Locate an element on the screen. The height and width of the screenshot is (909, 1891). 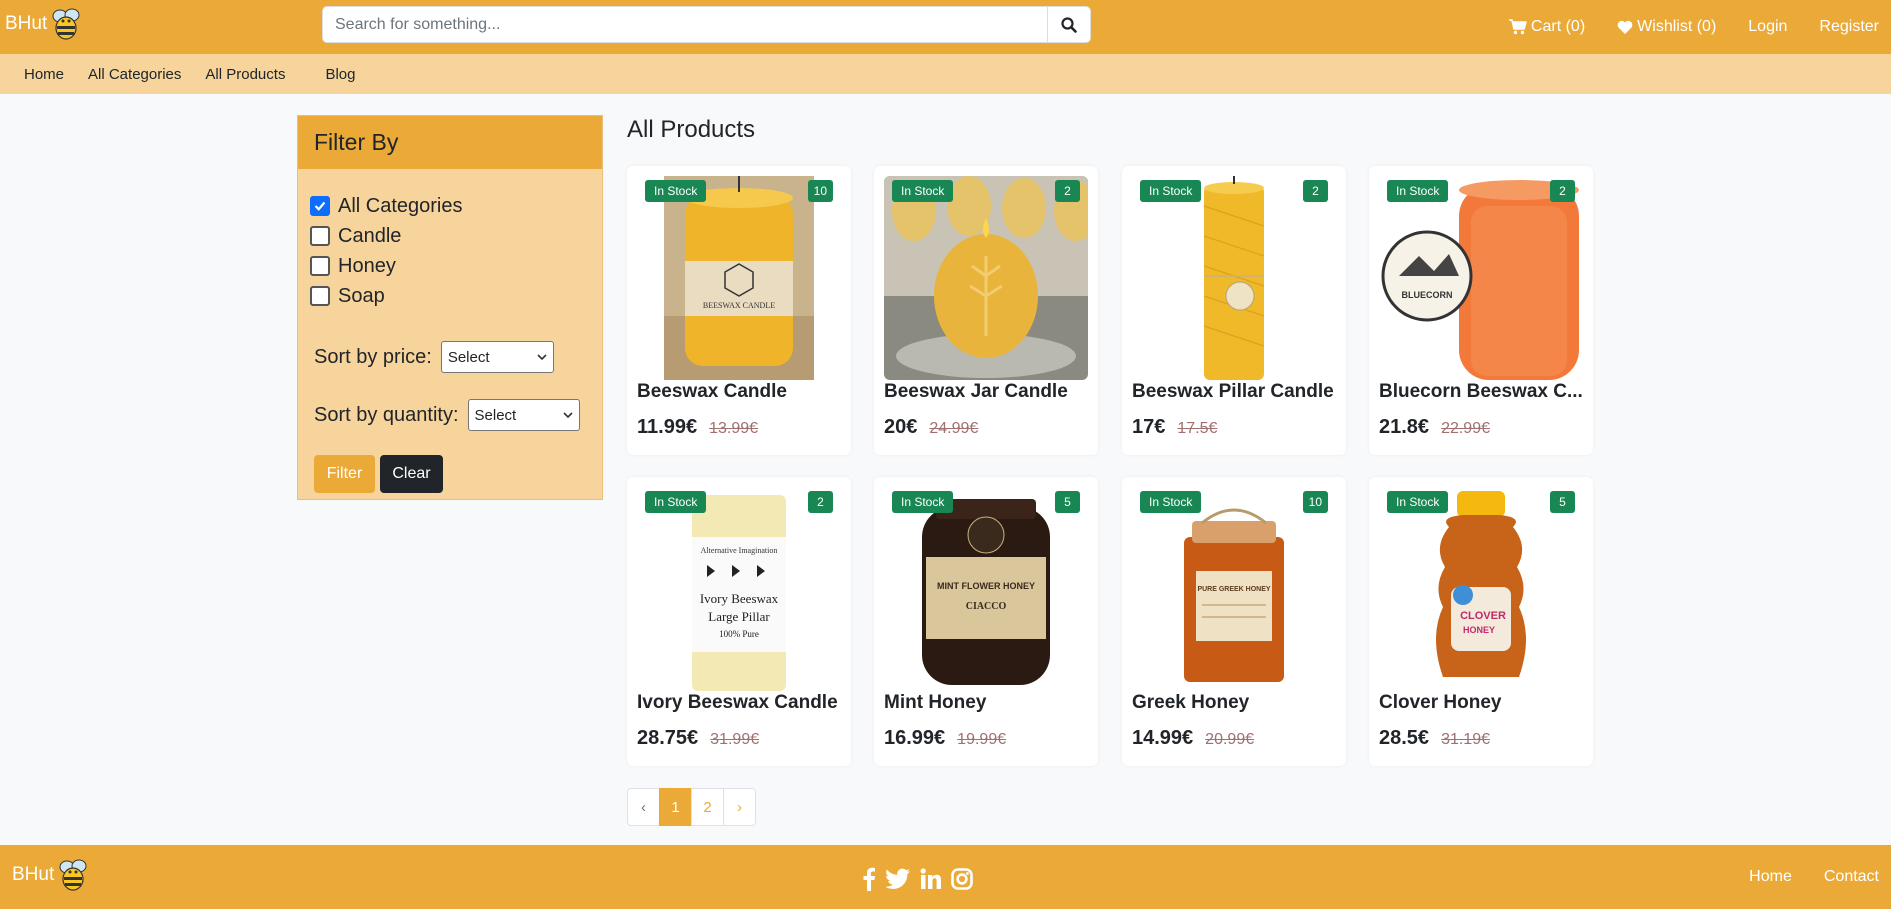
sort-quantity-row: Sort by quantity: Select is located at coordinates (450, 415).